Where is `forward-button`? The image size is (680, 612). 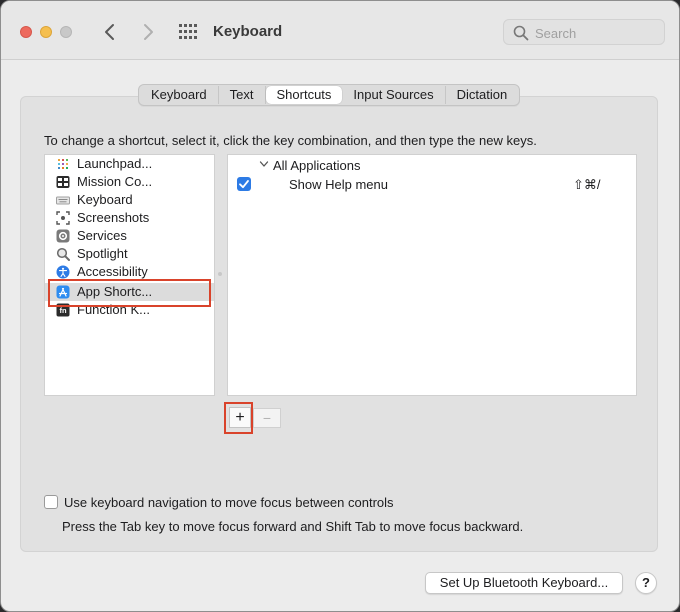
forward-button is located at coordinates (148, 32).